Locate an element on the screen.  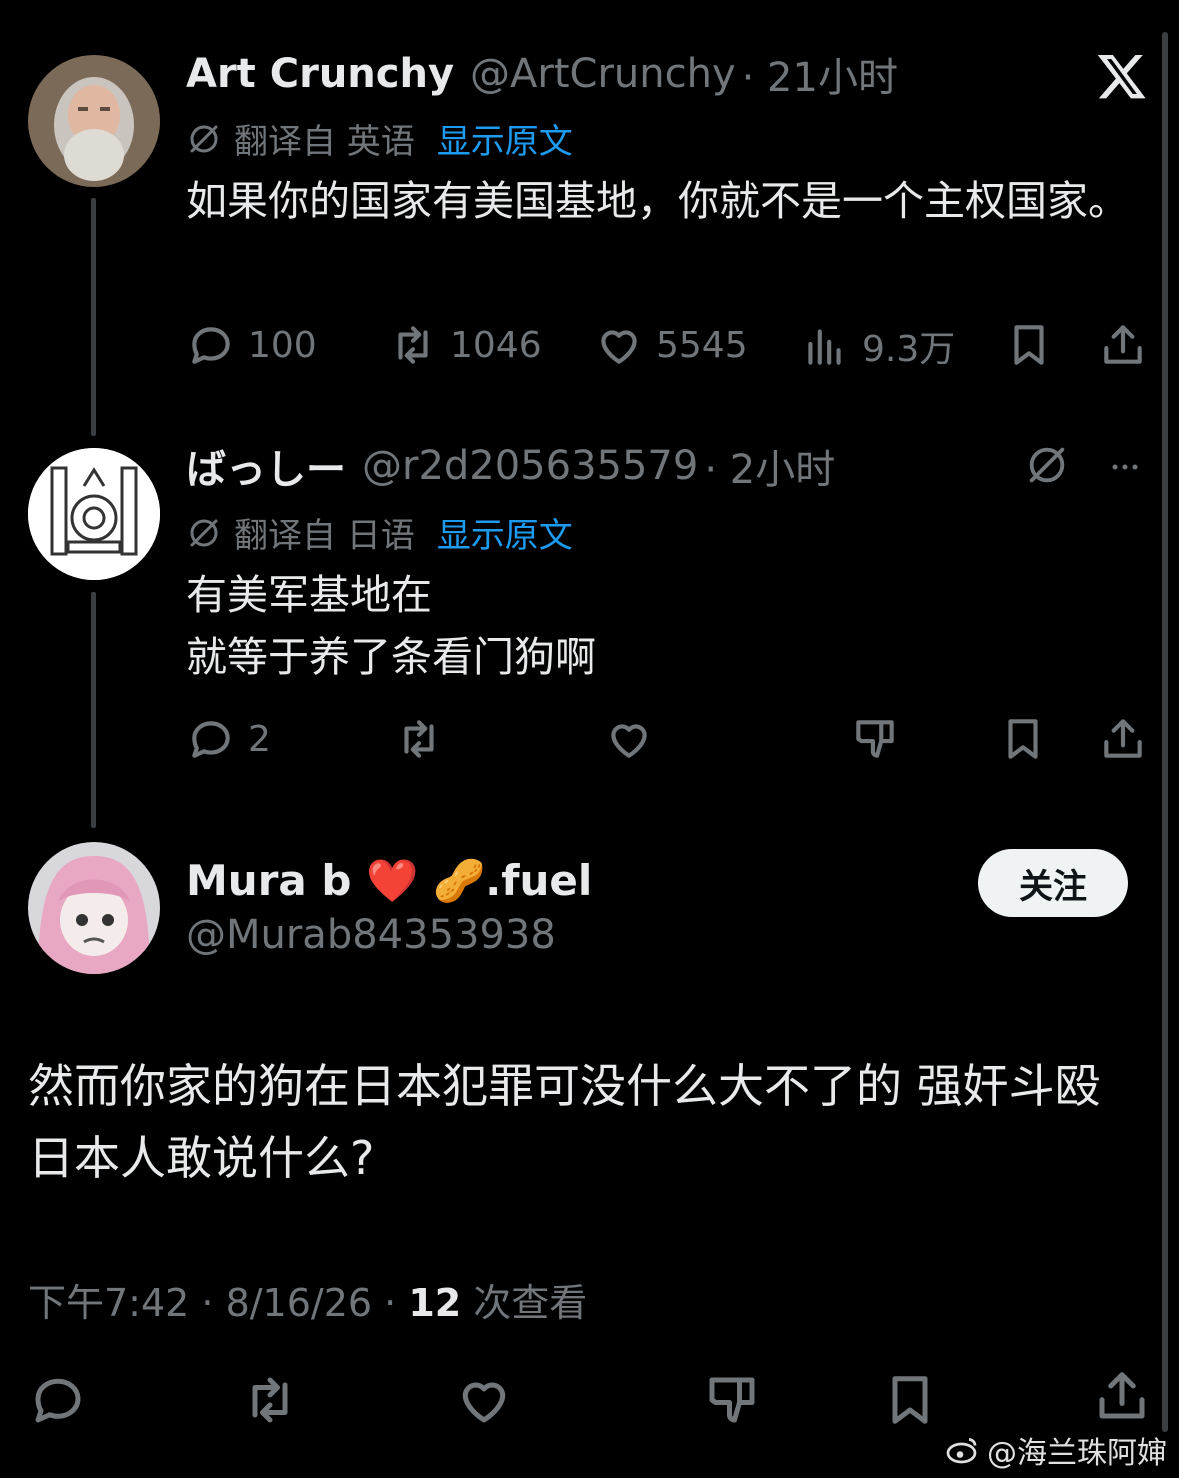
like-count: 5545 is located at coordinates (702, 345).